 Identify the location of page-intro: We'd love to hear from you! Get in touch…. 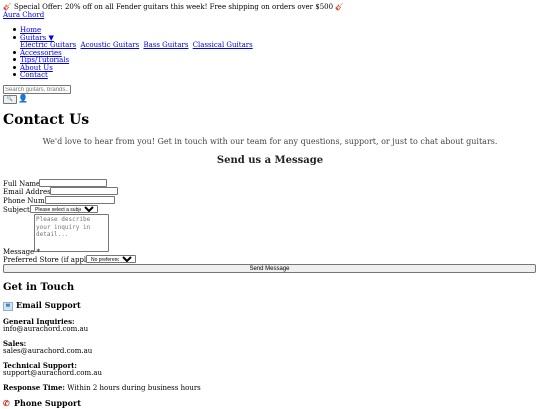
(270, 141).